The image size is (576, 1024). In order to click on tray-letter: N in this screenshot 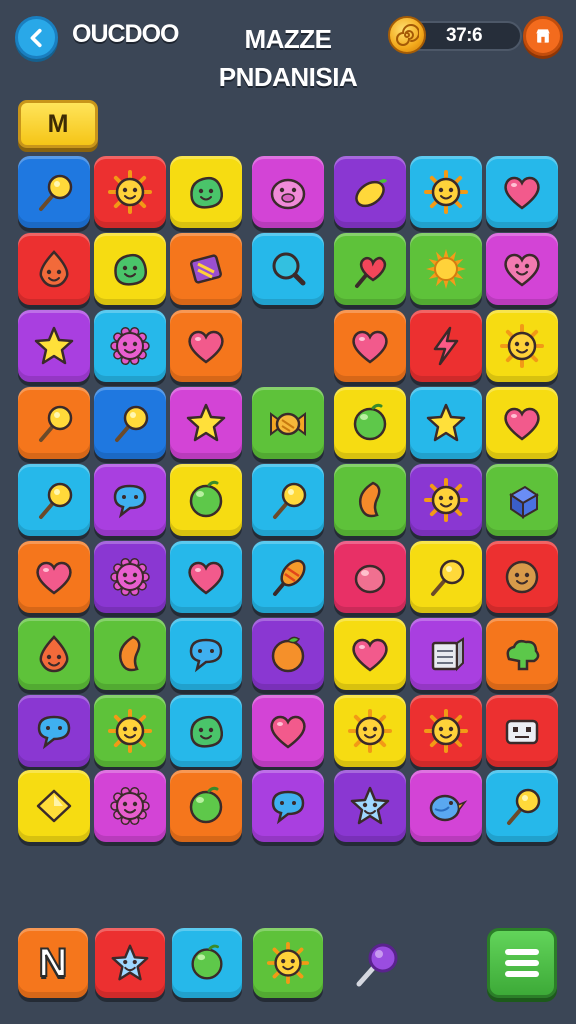, I will do `click(53, 963)`.